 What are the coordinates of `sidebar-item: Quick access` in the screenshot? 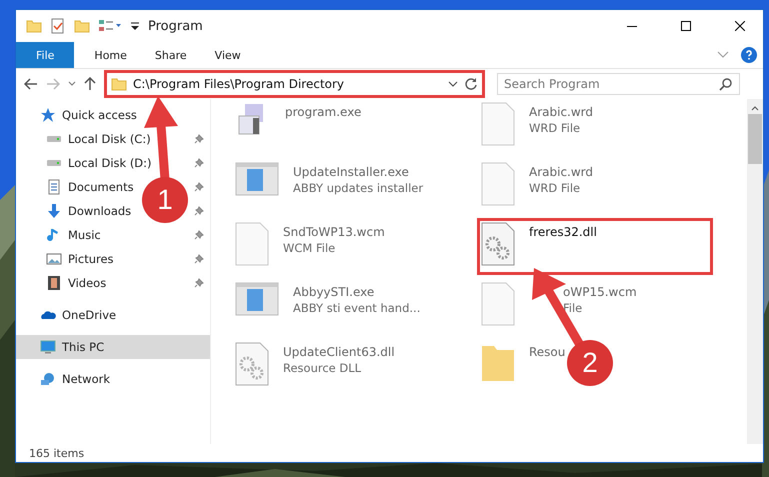 It's located at (99, 115).